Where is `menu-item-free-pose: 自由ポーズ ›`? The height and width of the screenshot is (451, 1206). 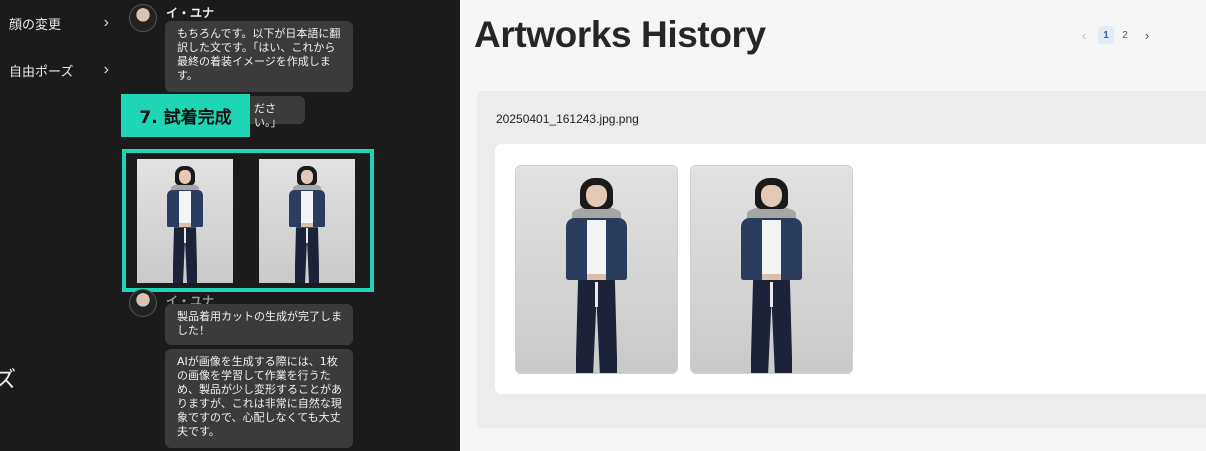 menu-item-free-pose: 自由ポーズ › is located at coordinates (59, 70).